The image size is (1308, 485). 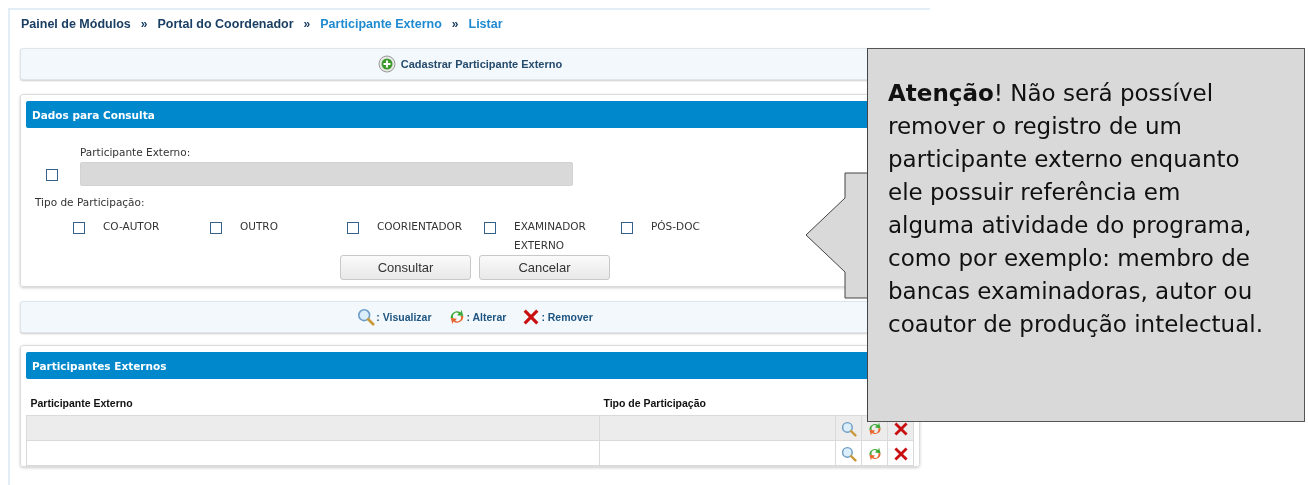 What do you see at coordinates (420, 226) in the screenshot?
I see `checkbox-label: COORIENTADOR` at bounding box center [420, 226].